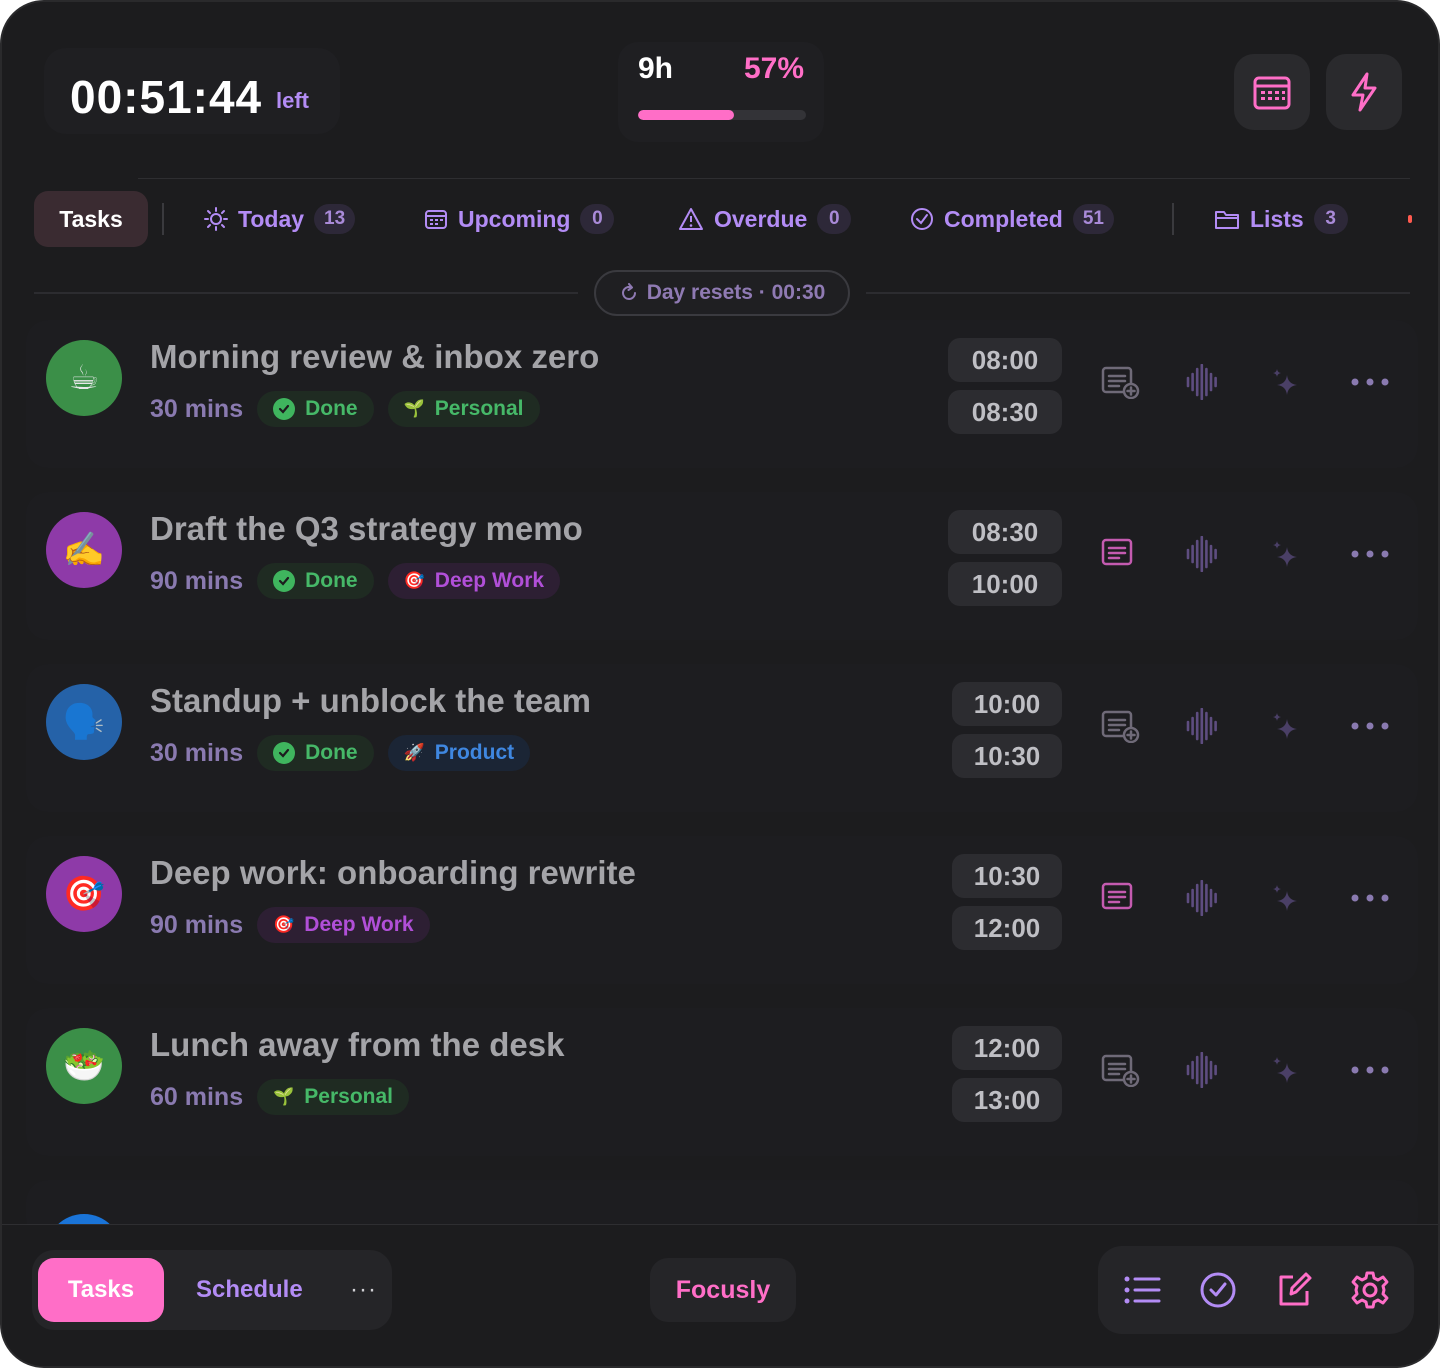 The width and height of the screenshot is (1440, 1368). What do you see at coordinates (1005, 584) in the screenshot?
I see `end-time: 10:00` at bounding box center [1005, 584].